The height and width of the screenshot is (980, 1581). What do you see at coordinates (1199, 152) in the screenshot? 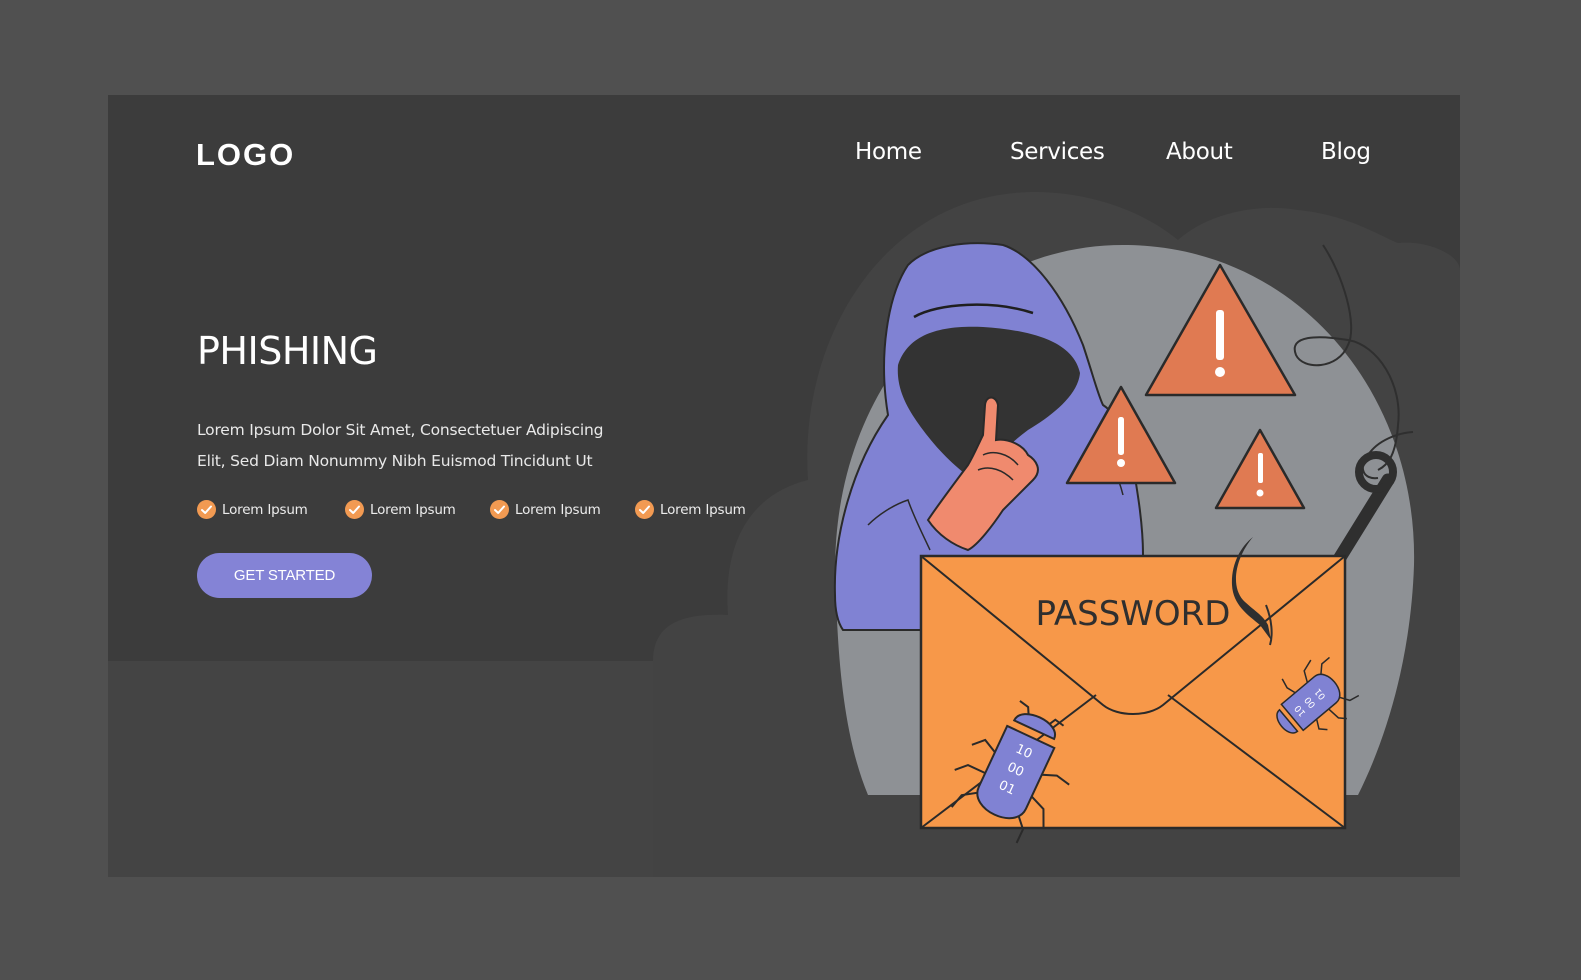
I see `nav-about: About` at bounding box center [1199, 152].